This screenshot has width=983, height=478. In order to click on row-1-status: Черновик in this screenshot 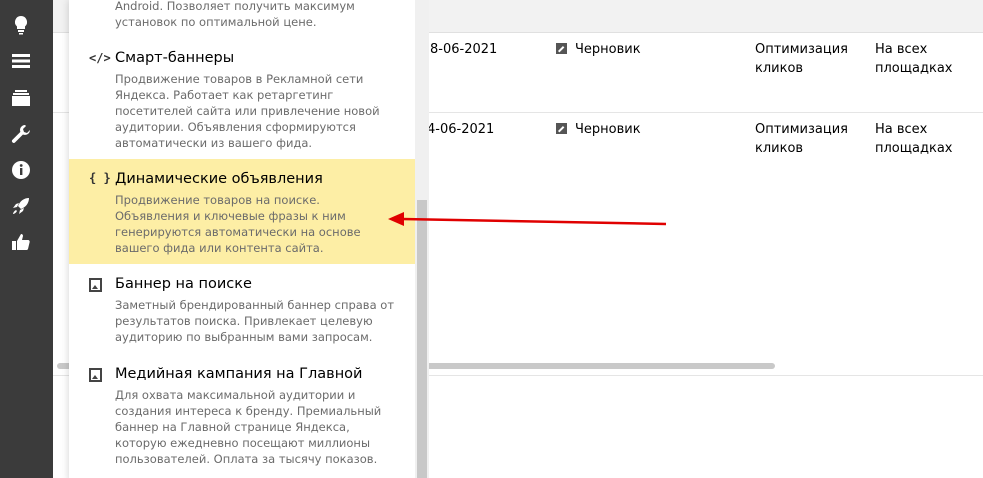, I will do `click(598, 49)`.